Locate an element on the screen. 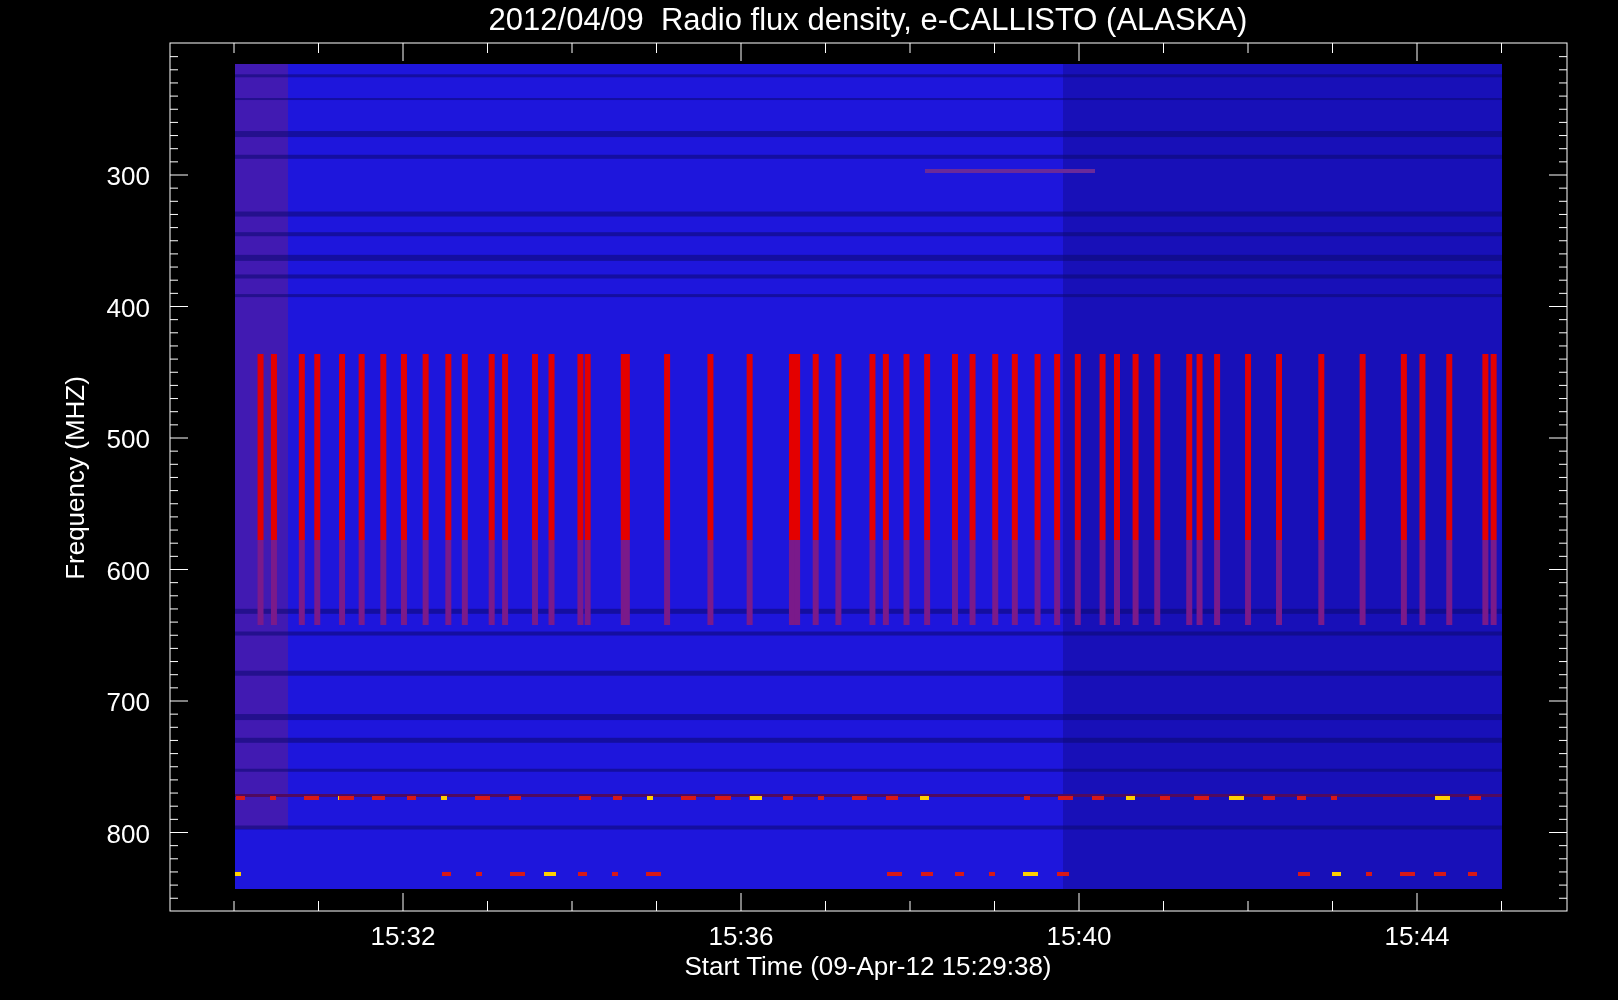 This screenshot has height=1000, width=1618. x-tick-label: 15:44 is located at coordinates (1417, 936).